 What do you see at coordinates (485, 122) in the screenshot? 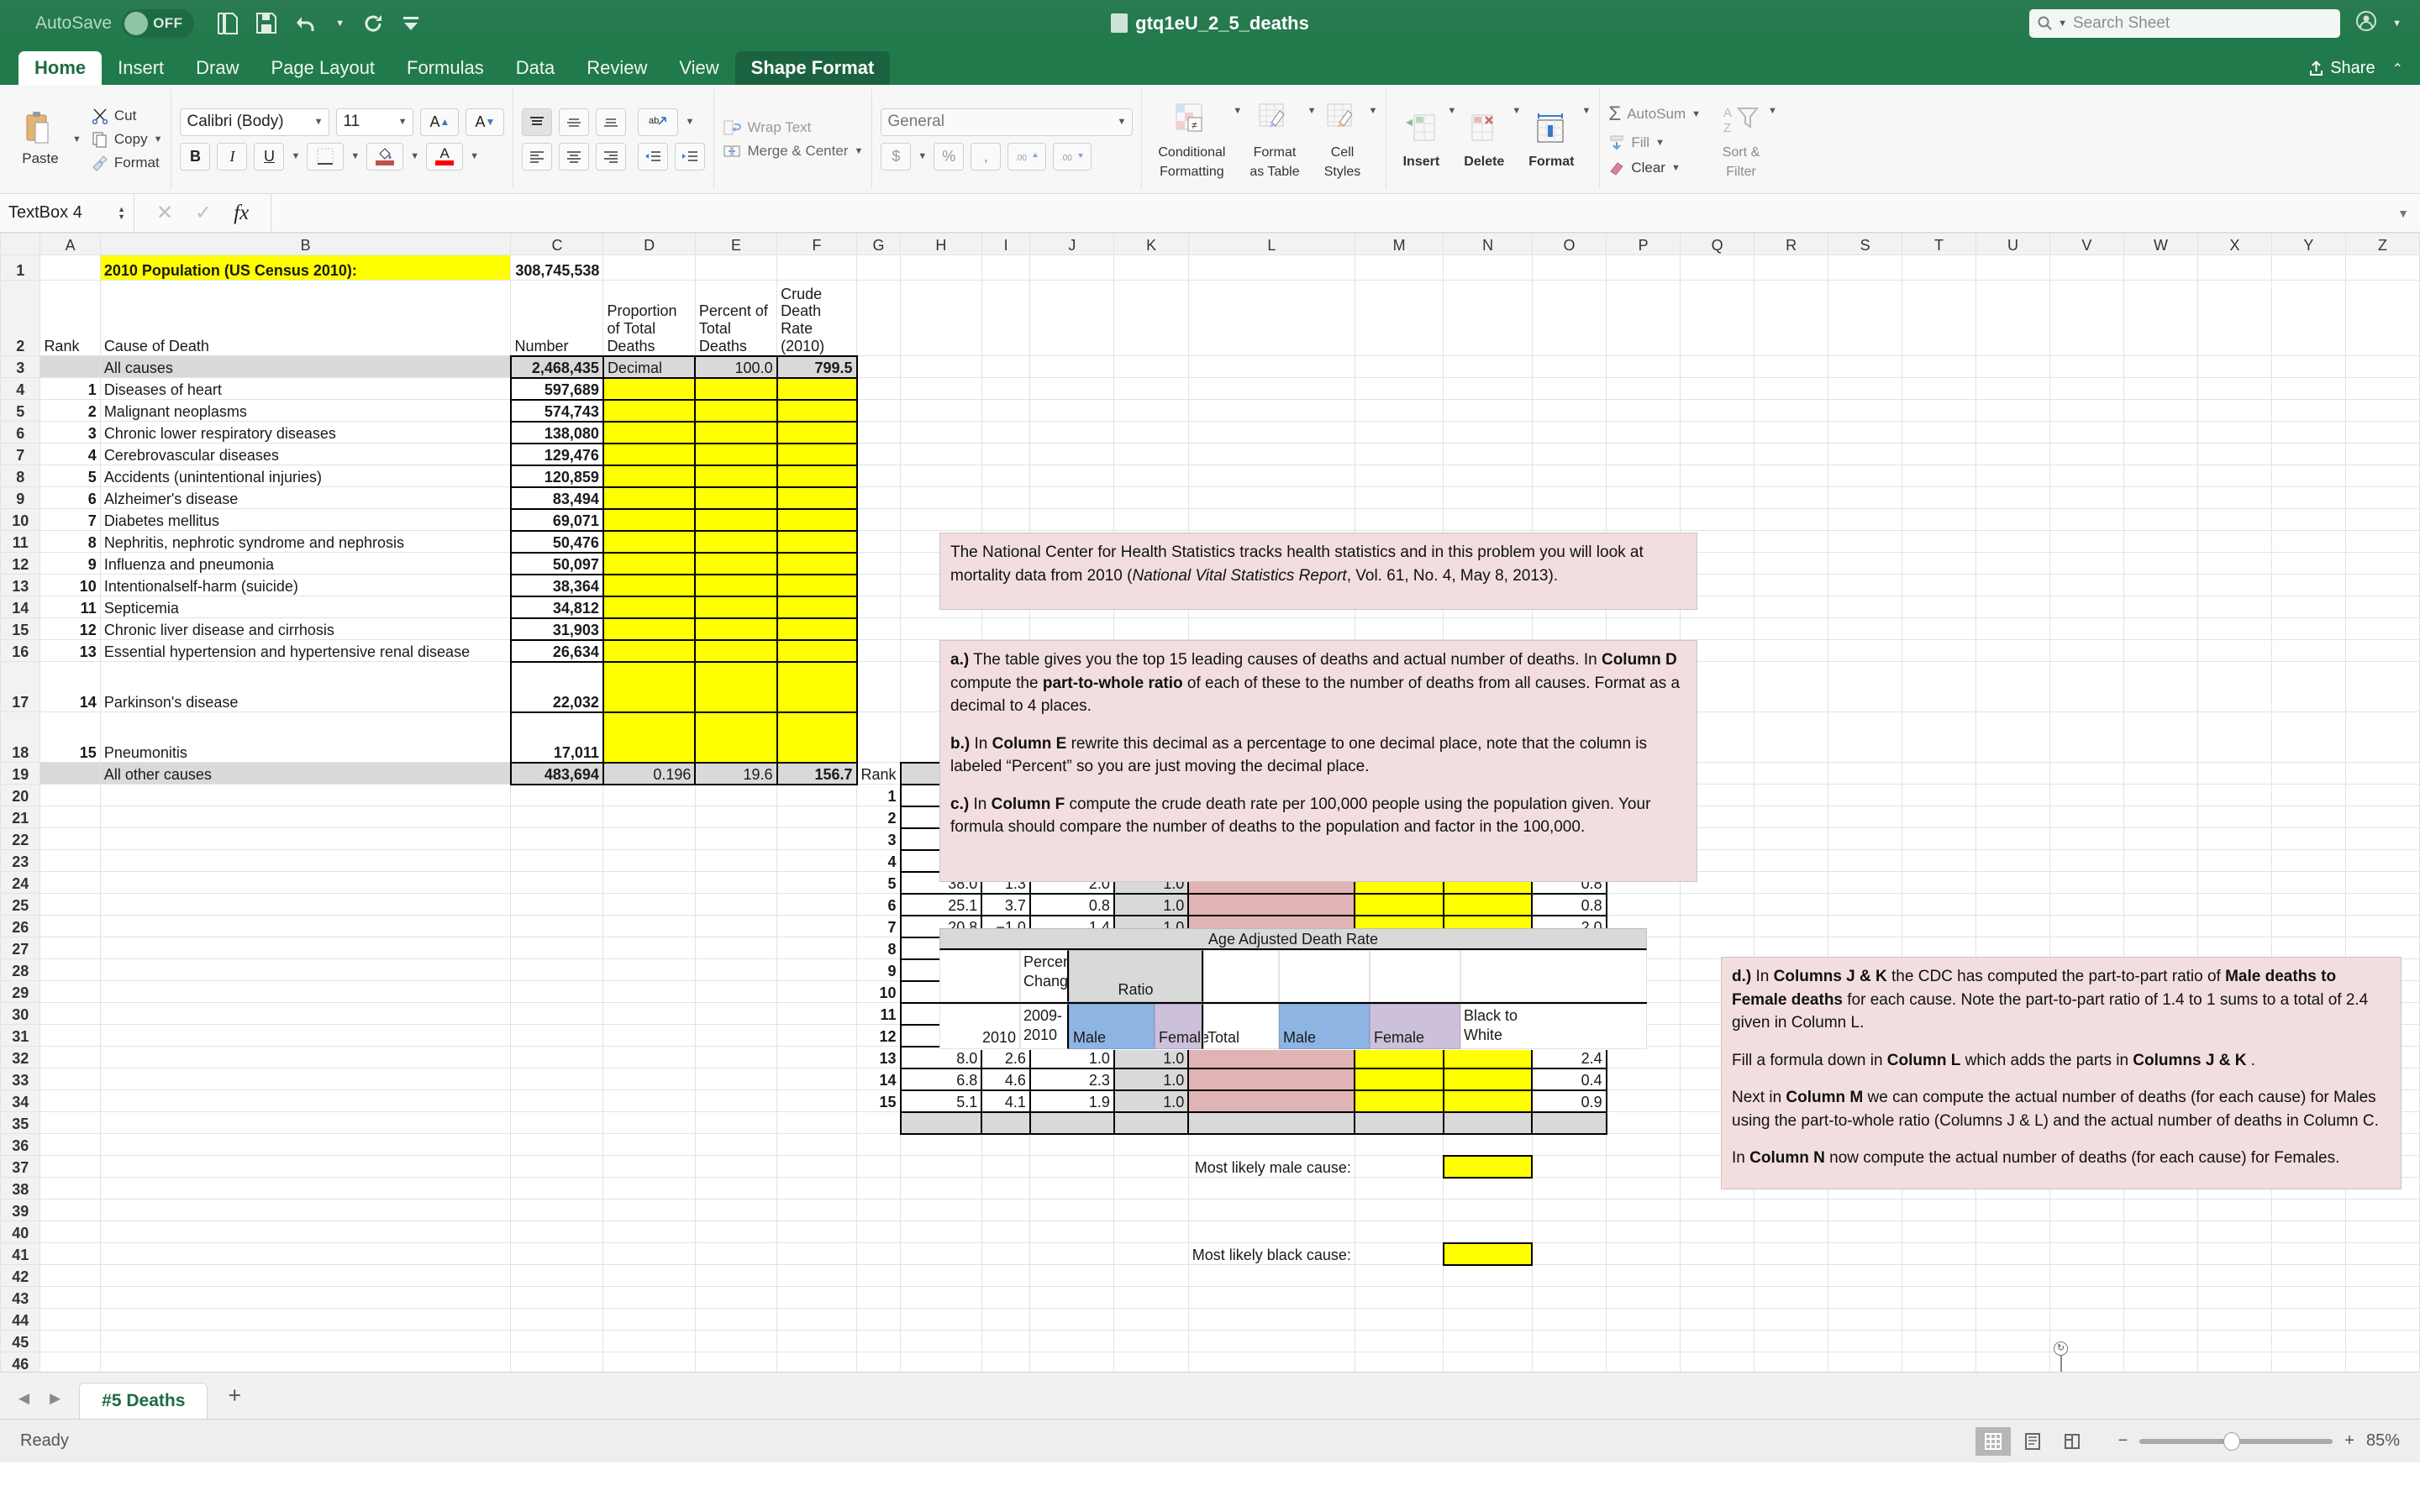
I see `decrease-font-size-button: A ▼` at bounding box center [485, 122].